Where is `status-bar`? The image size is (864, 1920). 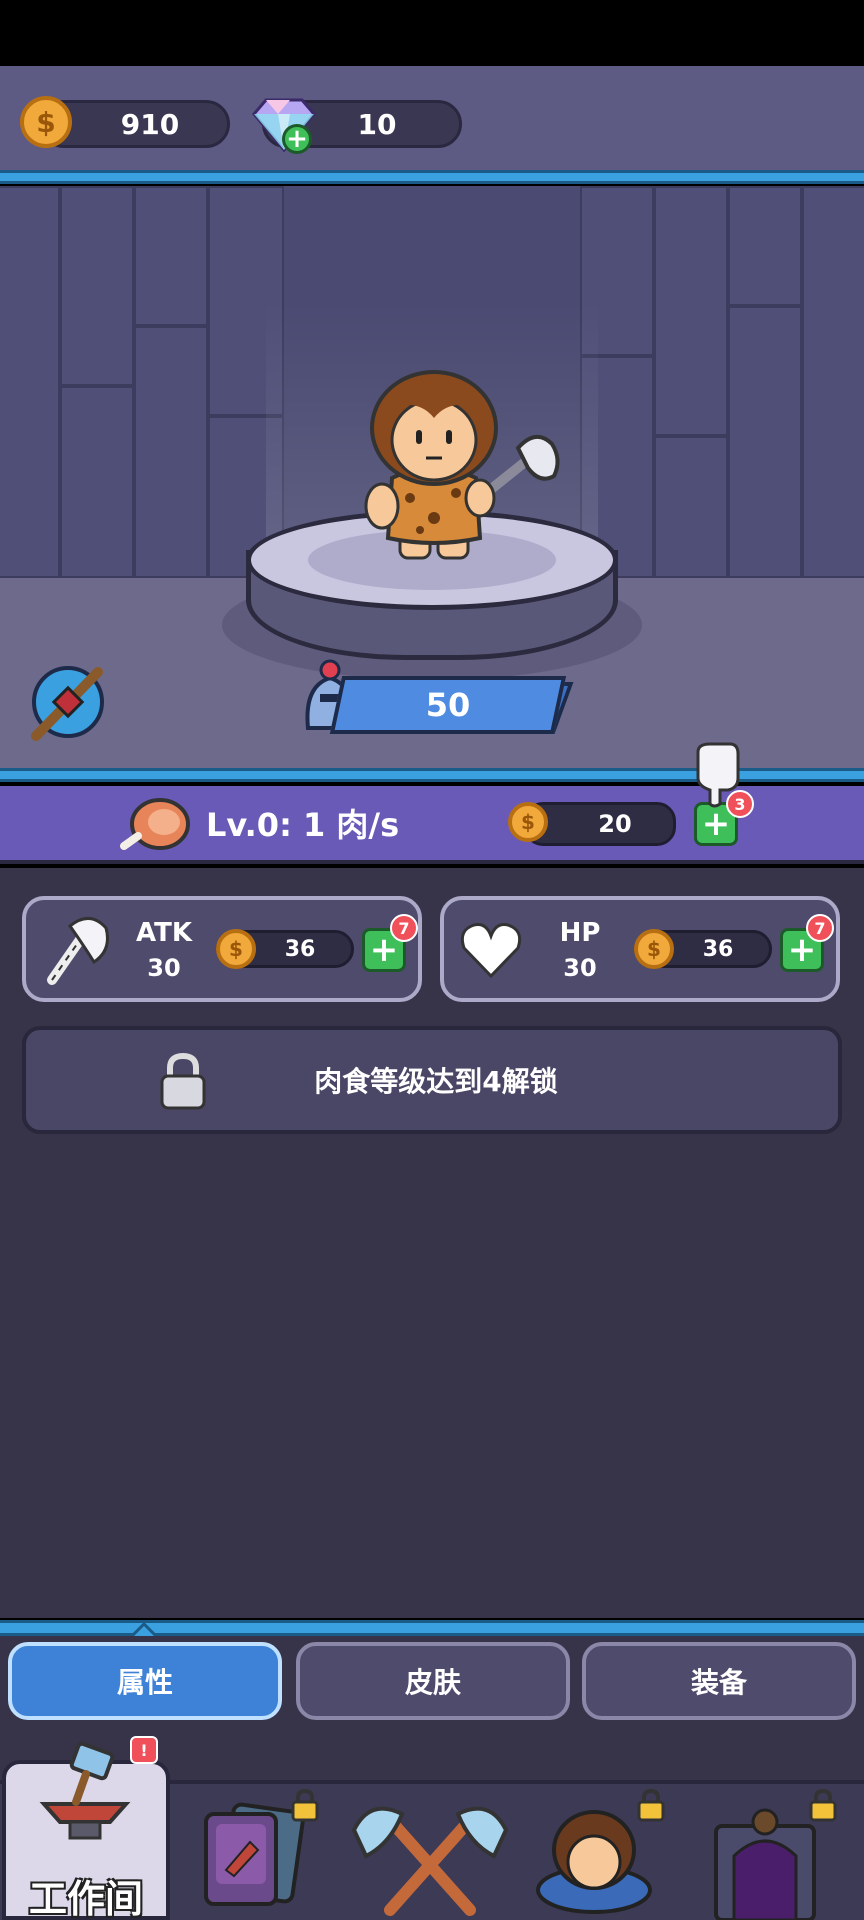 status-bar is located at coordinates (432, 33).